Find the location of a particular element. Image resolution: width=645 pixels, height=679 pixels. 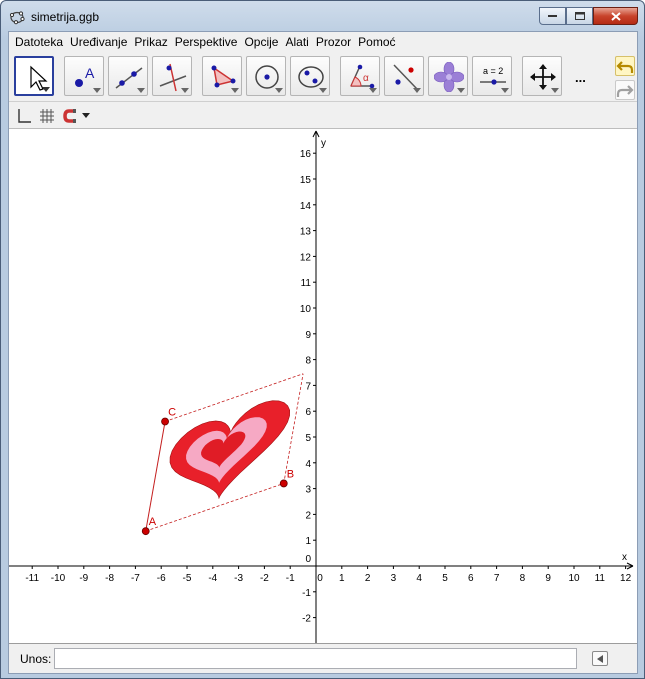

point-b is located at coordinates (283, 483).